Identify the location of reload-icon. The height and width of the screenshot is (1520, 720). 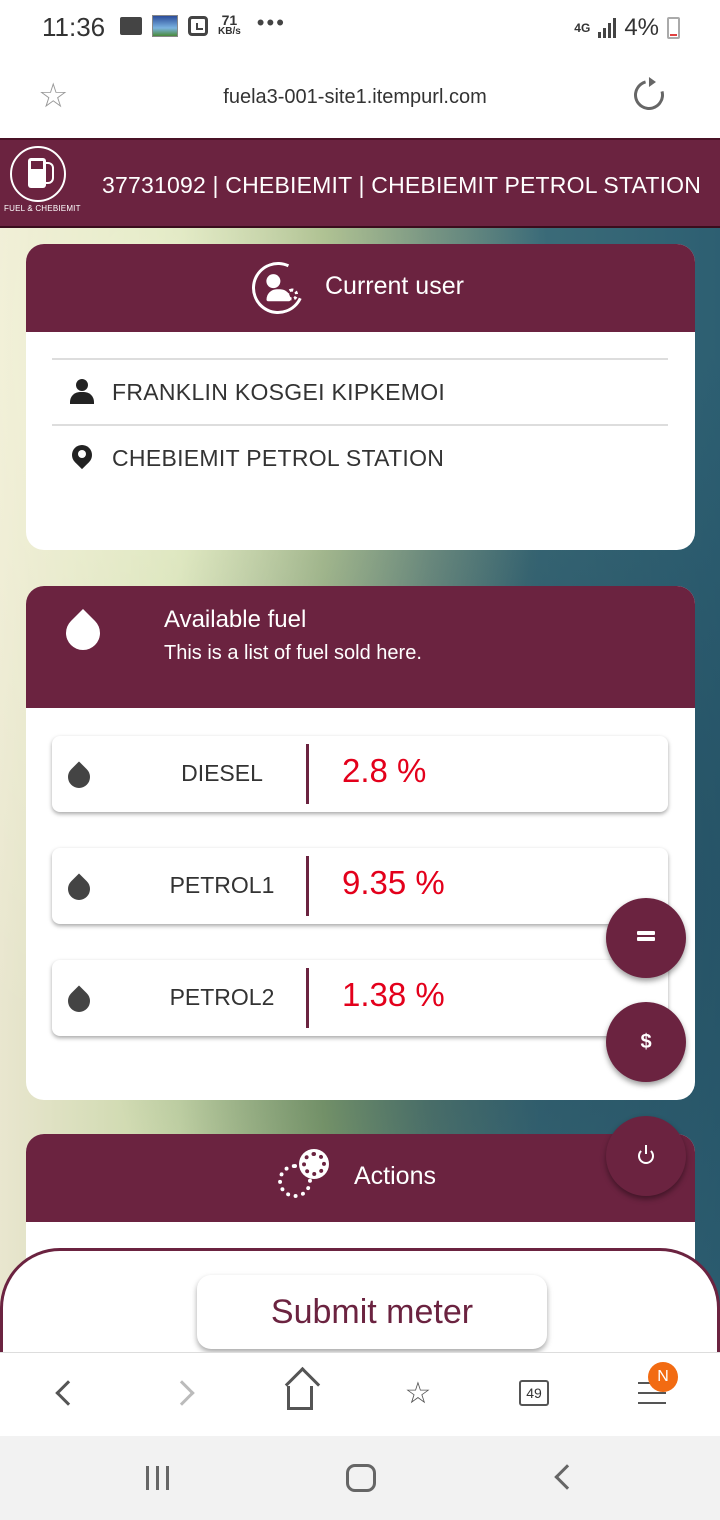
(649, 95).